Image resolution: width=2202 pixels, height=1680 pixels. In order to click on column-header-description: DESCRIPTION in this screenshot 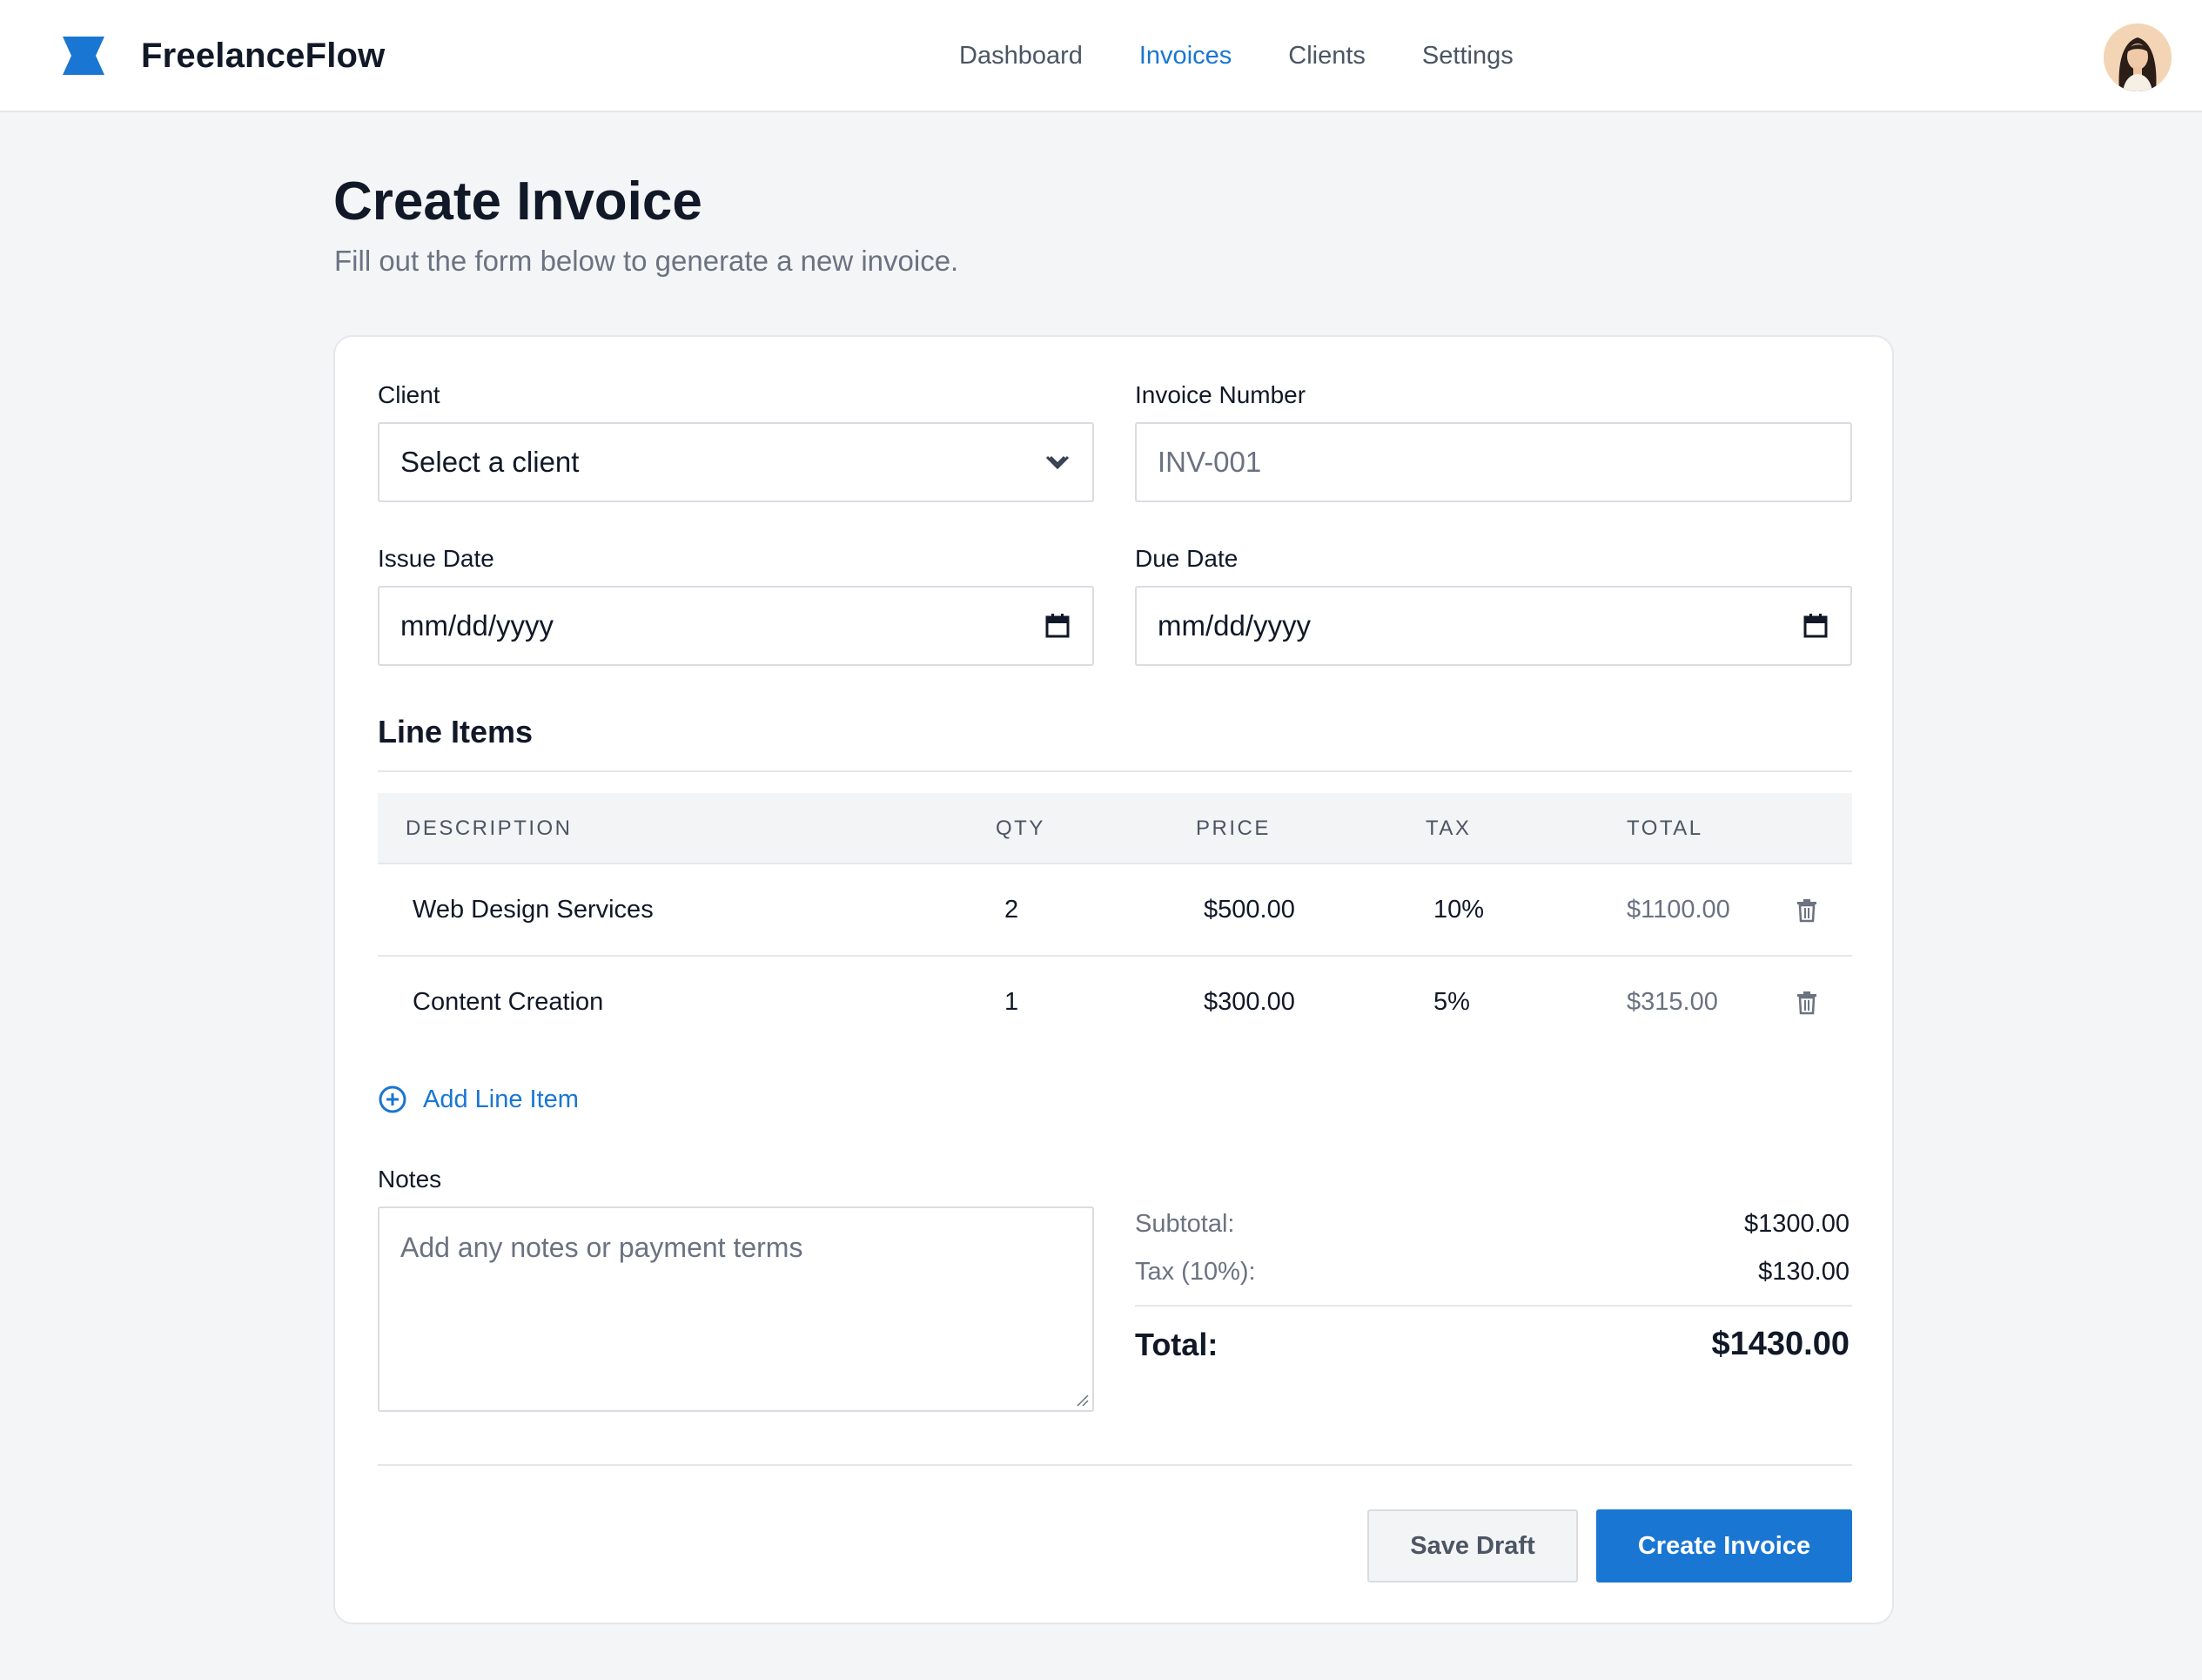, I will do `click(489, 828)`.